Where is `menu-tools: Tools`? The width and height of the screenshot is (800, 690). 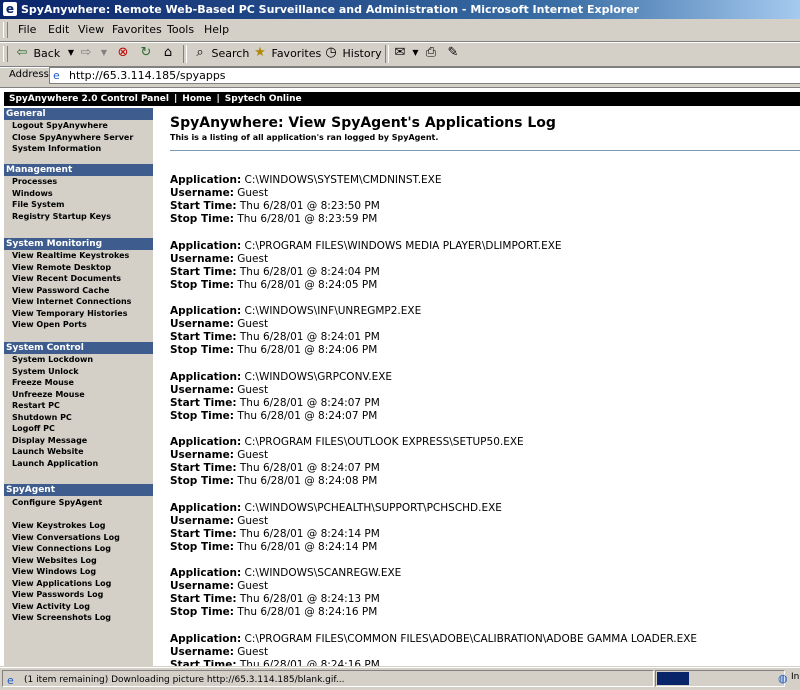
menu-tools: Tools is located at coordinates (180, 29).